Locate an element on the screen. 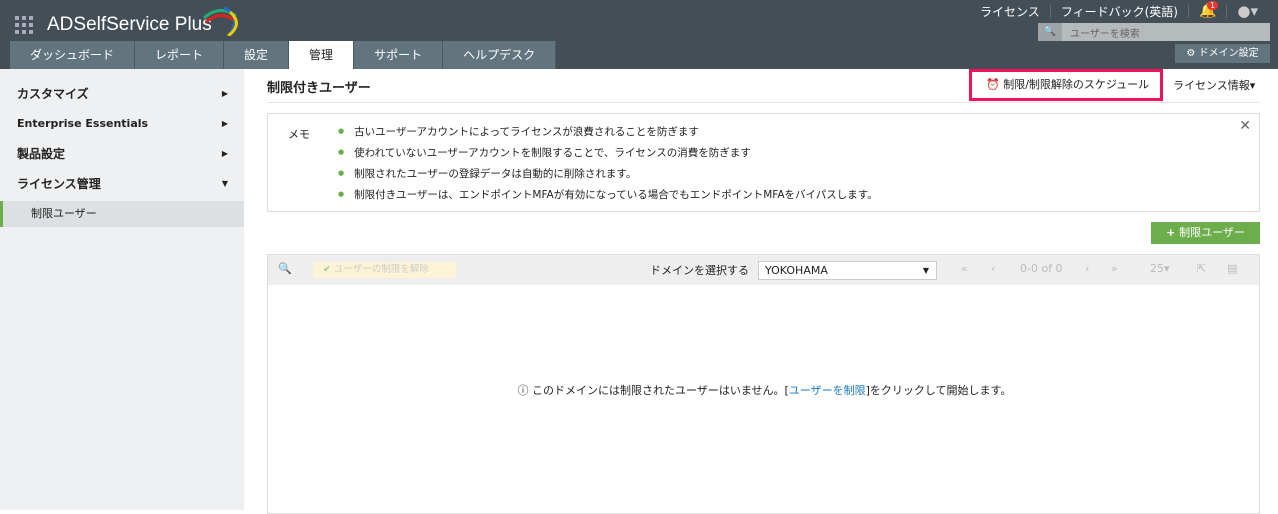  app-logo: ADSelfService Plus is located at coordinates (129, 24).